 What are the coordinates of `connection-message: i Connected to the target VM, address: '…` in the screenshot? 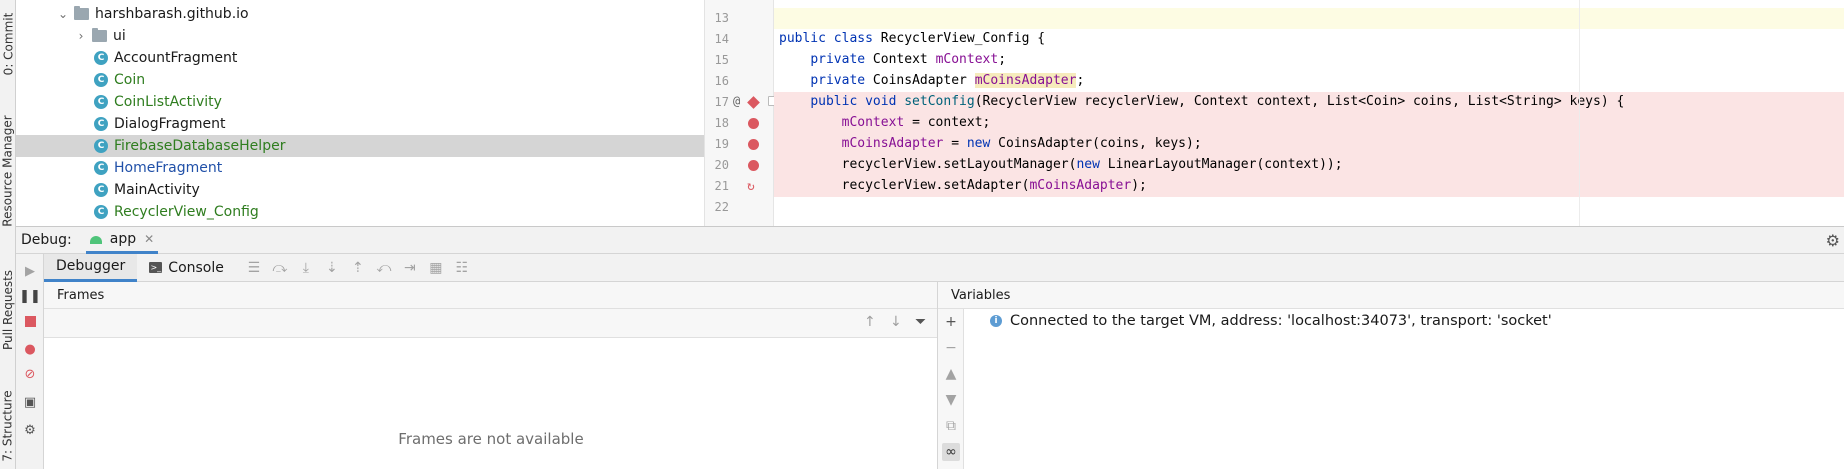 It's located at (1271, 321).